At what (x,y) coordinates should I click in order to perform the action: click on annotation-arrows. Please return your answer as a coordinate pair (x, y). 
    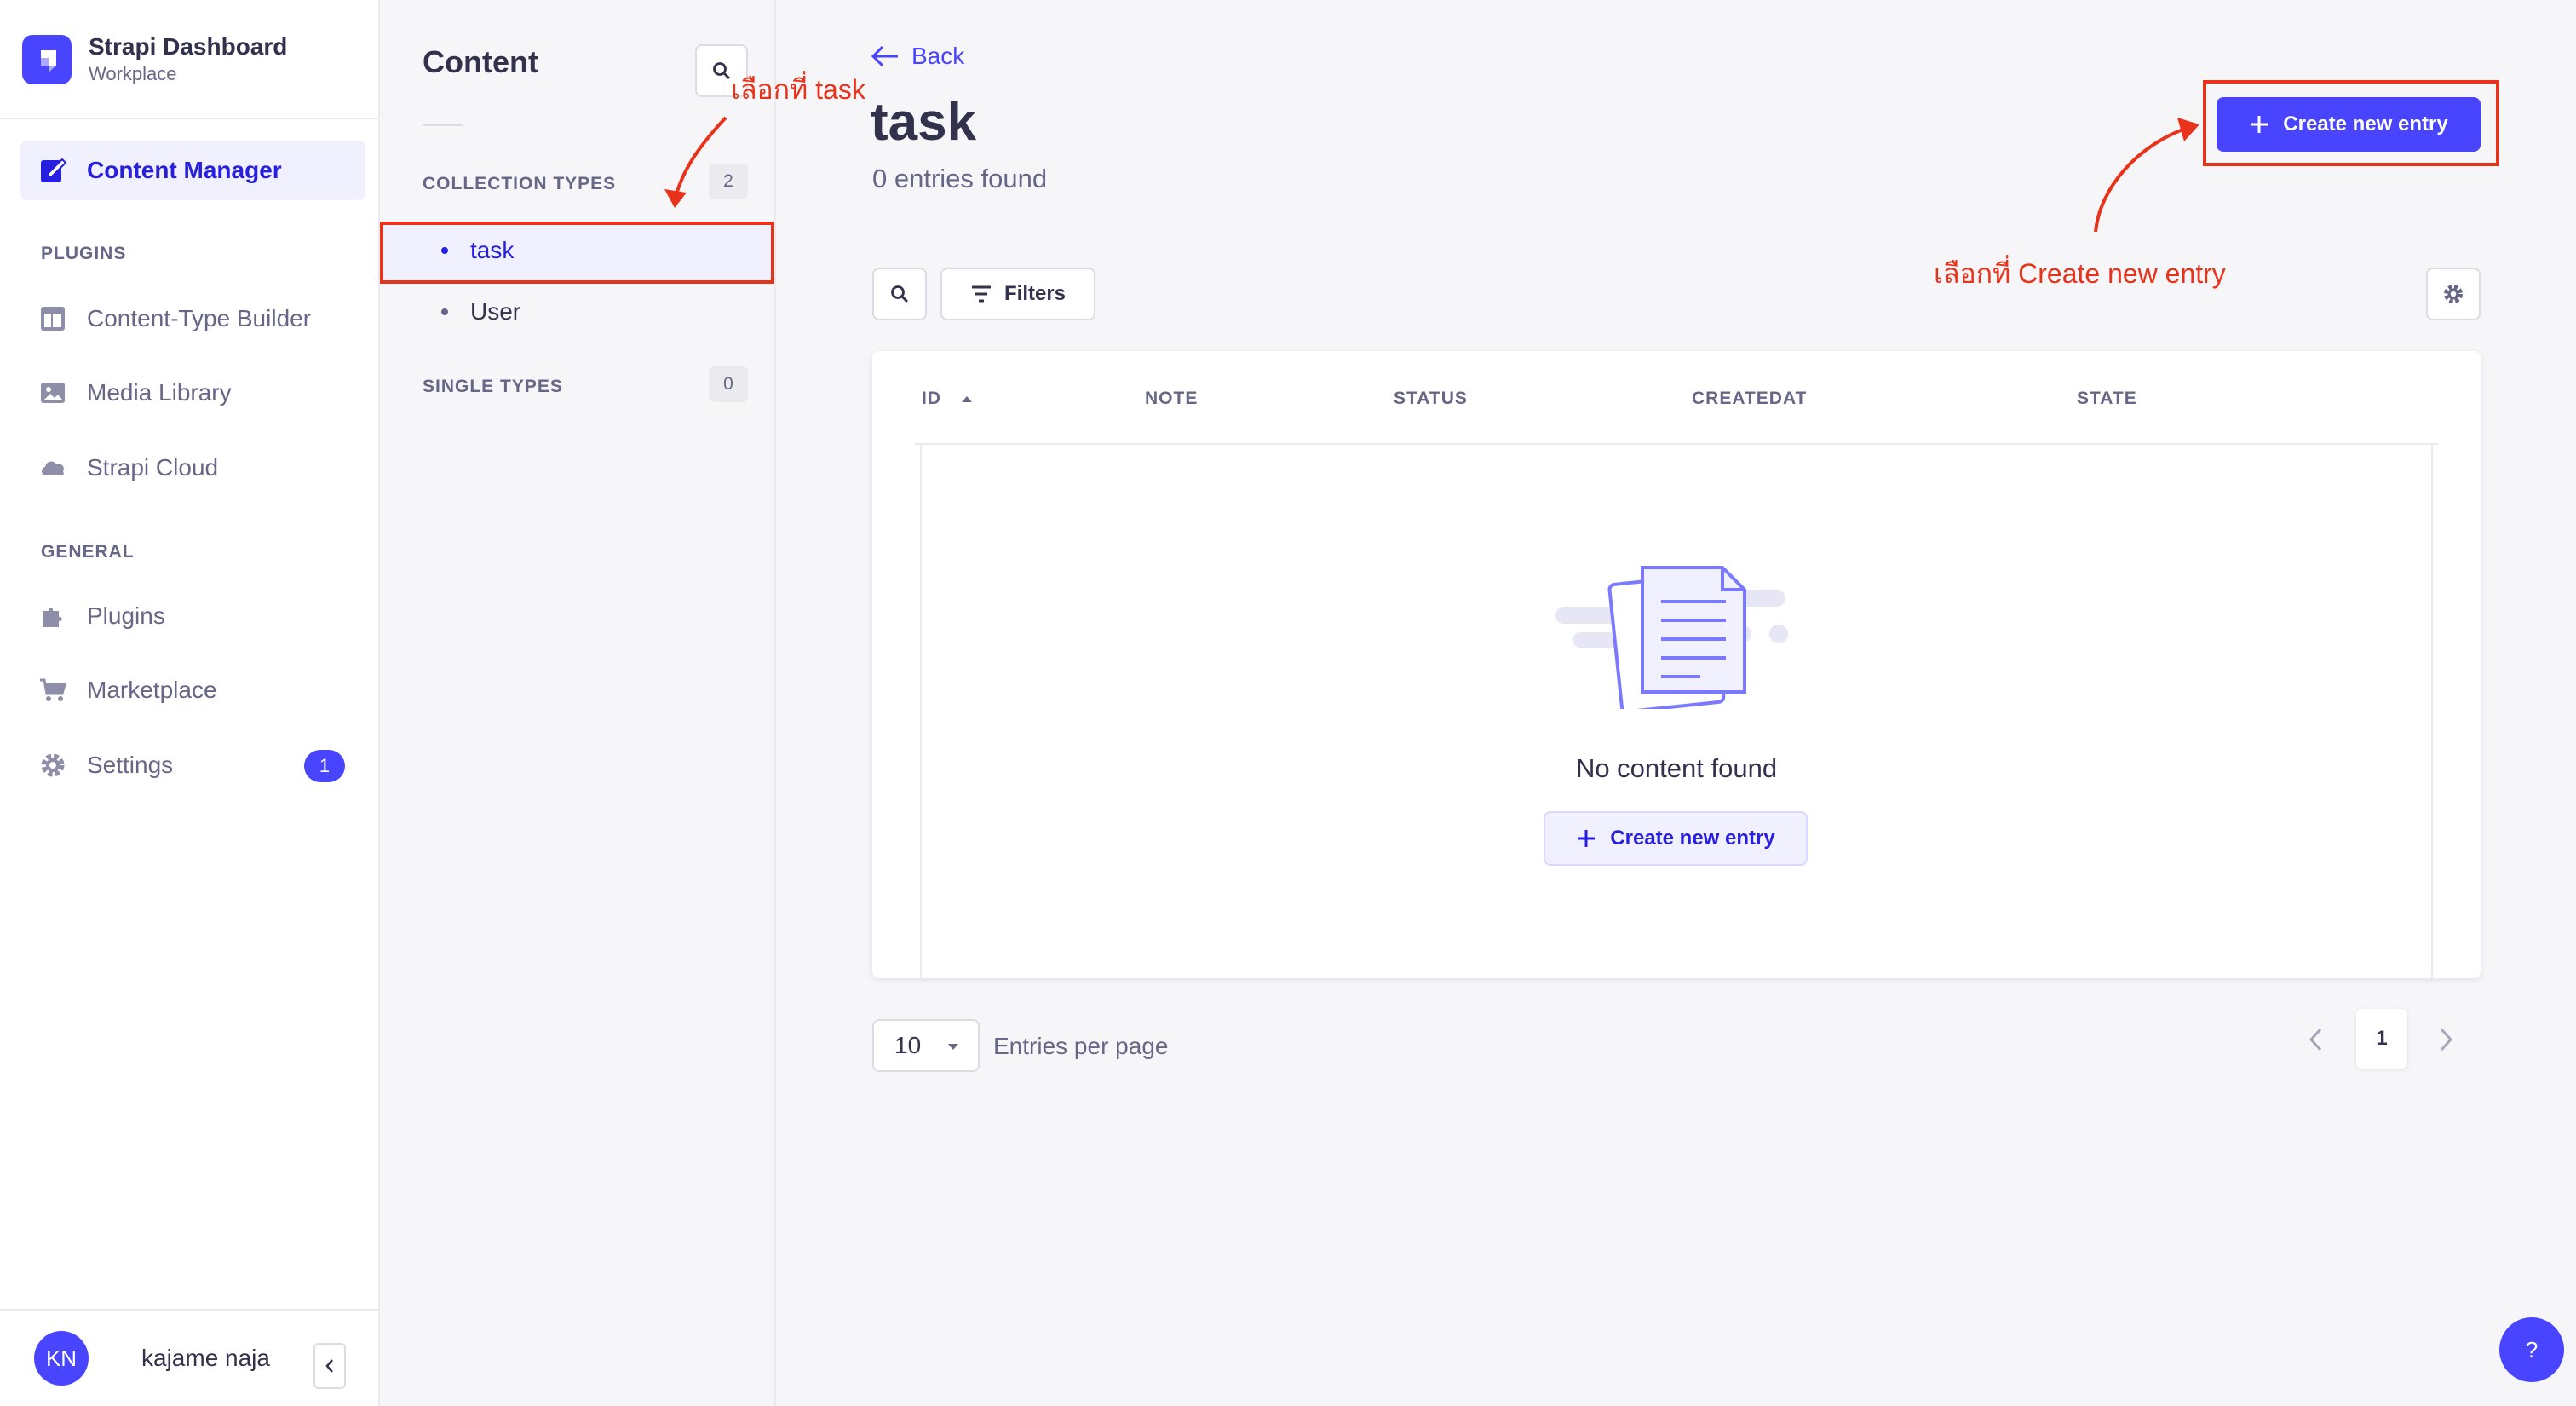
    Looking at the image, I should click on (1431, 174).